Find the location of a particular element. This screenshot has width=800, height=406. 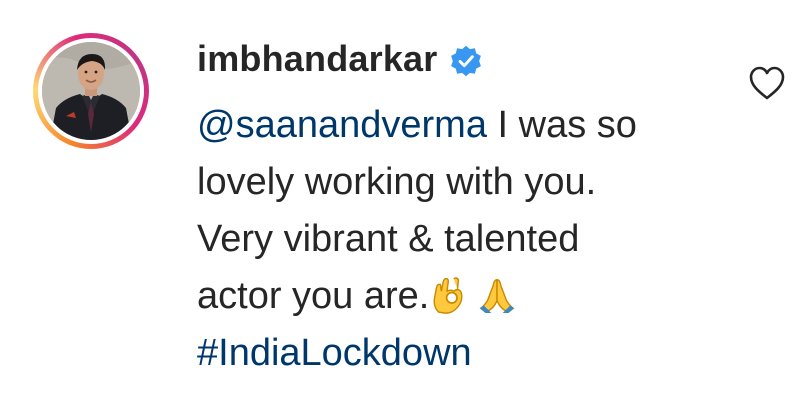

mention-link: @saanandverma is located at coordinates (342, 125).